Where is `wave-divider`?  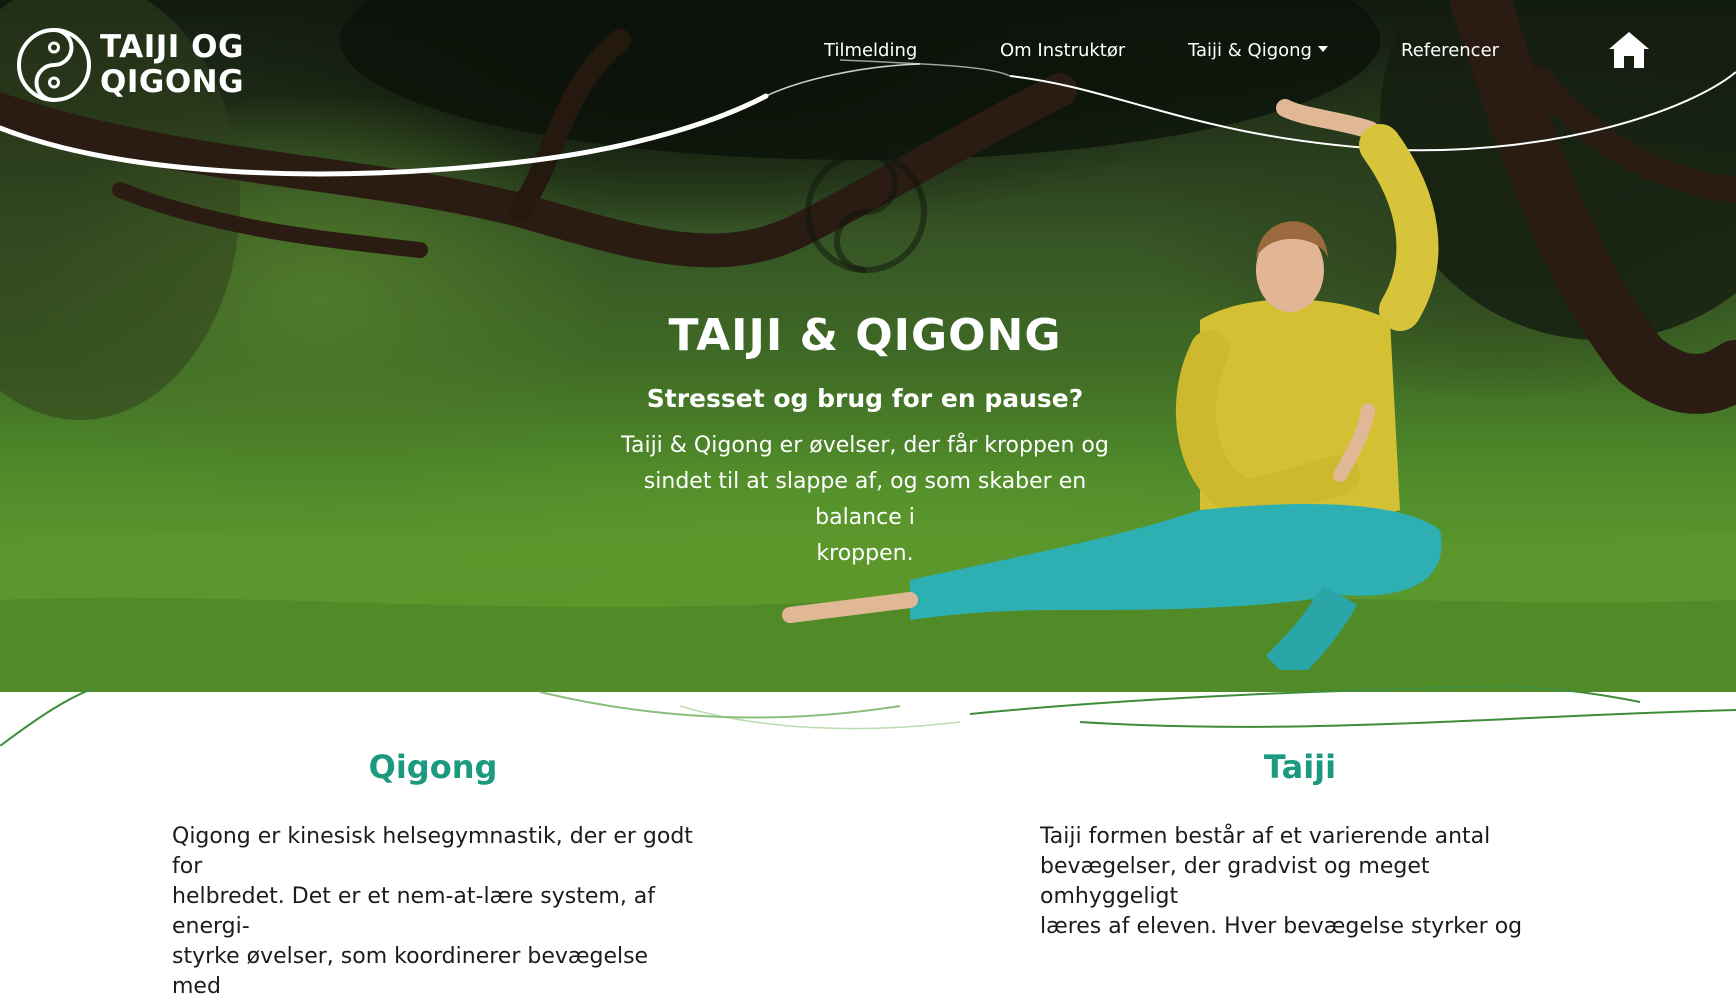 wave-divider is located at coordinates (868, 716).